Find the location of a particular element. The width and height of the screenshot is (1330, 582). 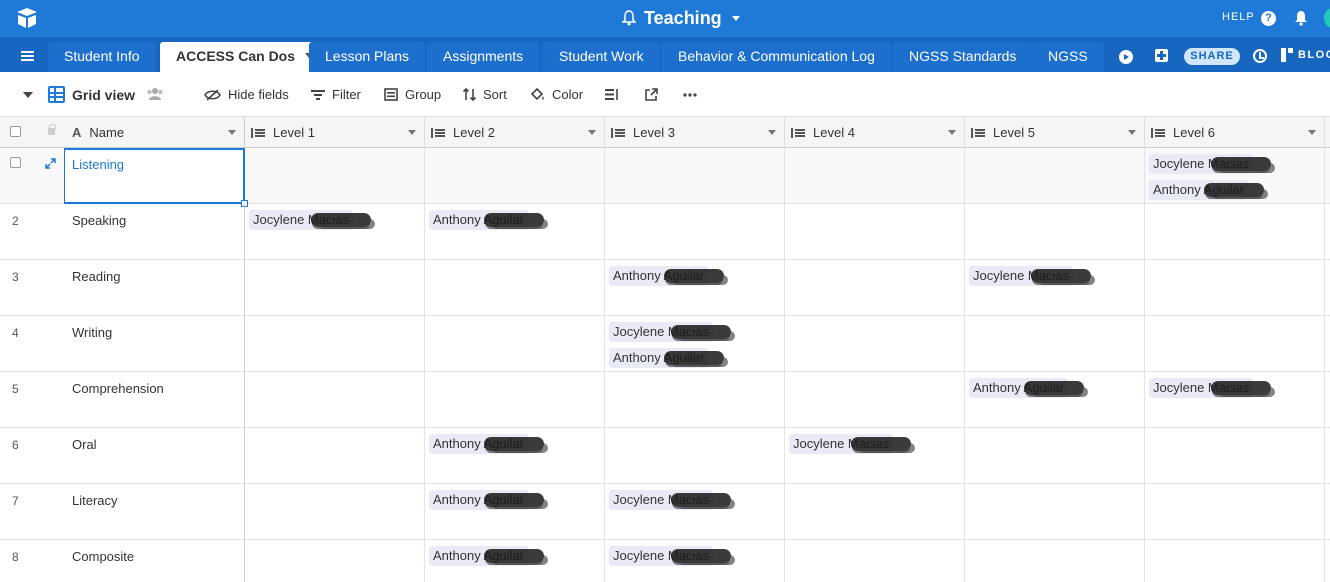

row-height-button is located at coordinates (612, 94).